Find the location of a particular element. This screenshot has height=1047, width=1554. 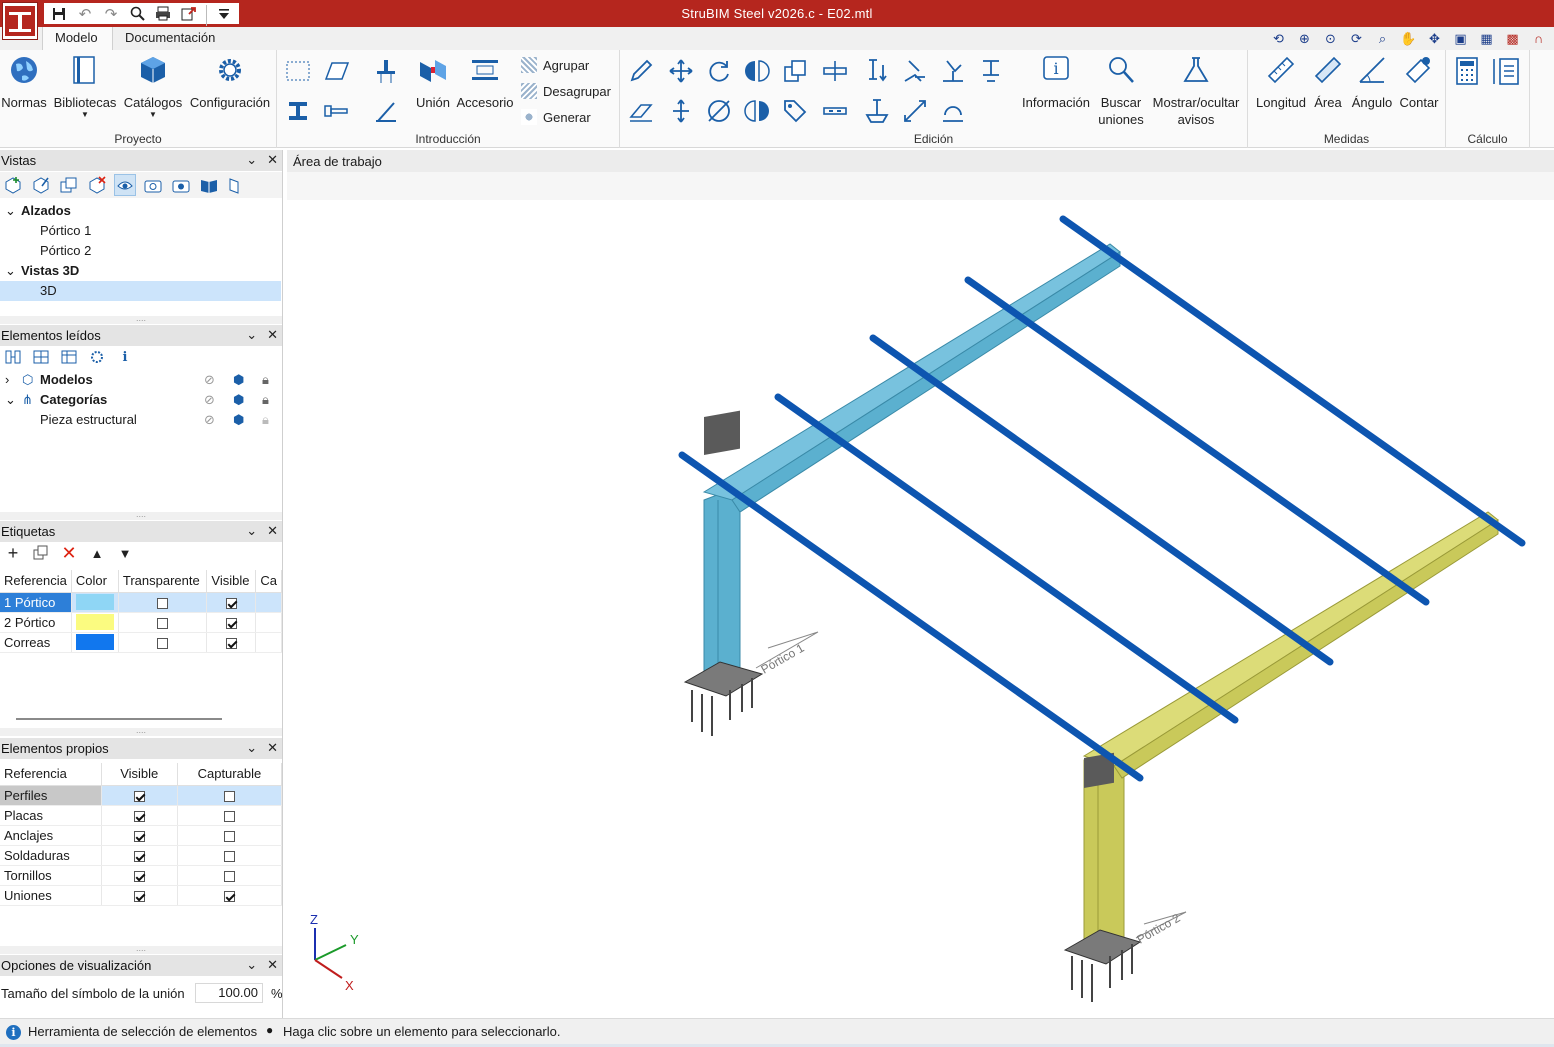

ref-cell: Anclajes is located at coordinates (51, 835).